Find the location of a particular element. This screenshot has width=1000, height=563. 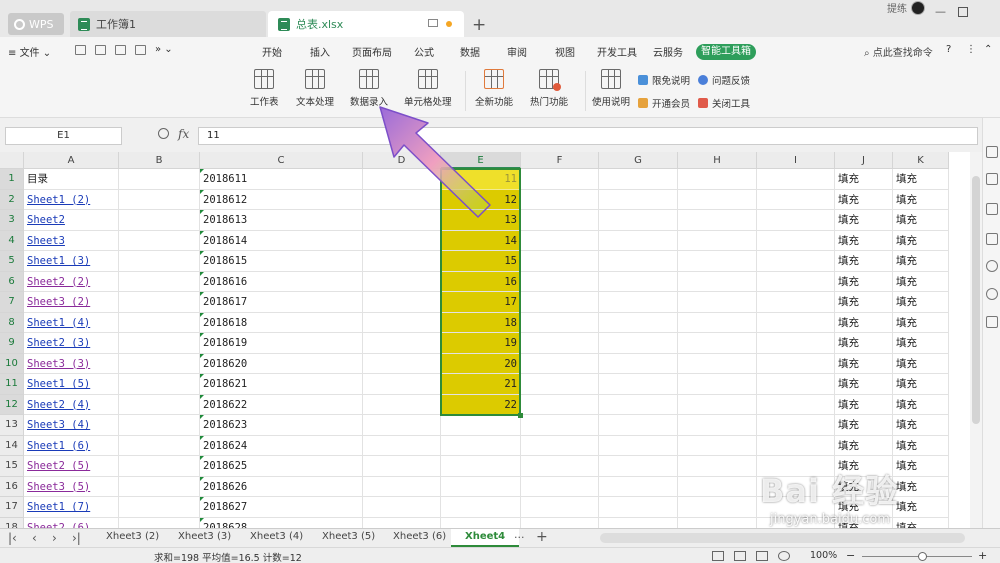

column-header-a: A is located at coordinates (71, 160).